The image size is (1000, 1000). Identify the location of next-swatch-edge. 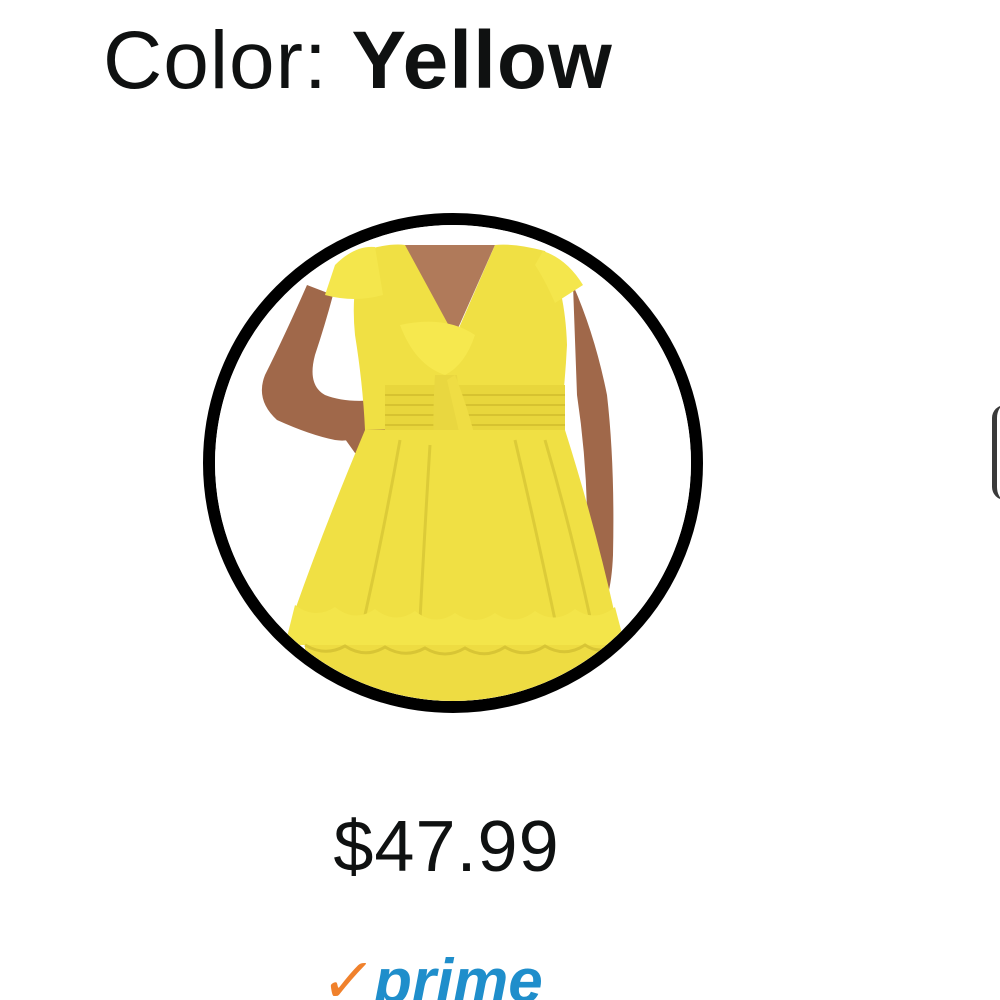
(996, 452).